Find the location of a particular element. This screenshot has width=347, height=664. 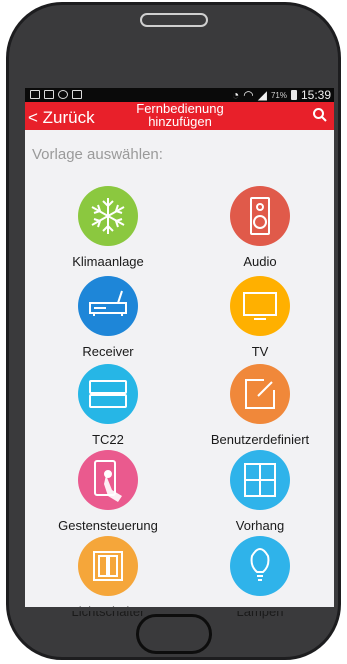

light-switch-icon is located at coordinates (108, 566).